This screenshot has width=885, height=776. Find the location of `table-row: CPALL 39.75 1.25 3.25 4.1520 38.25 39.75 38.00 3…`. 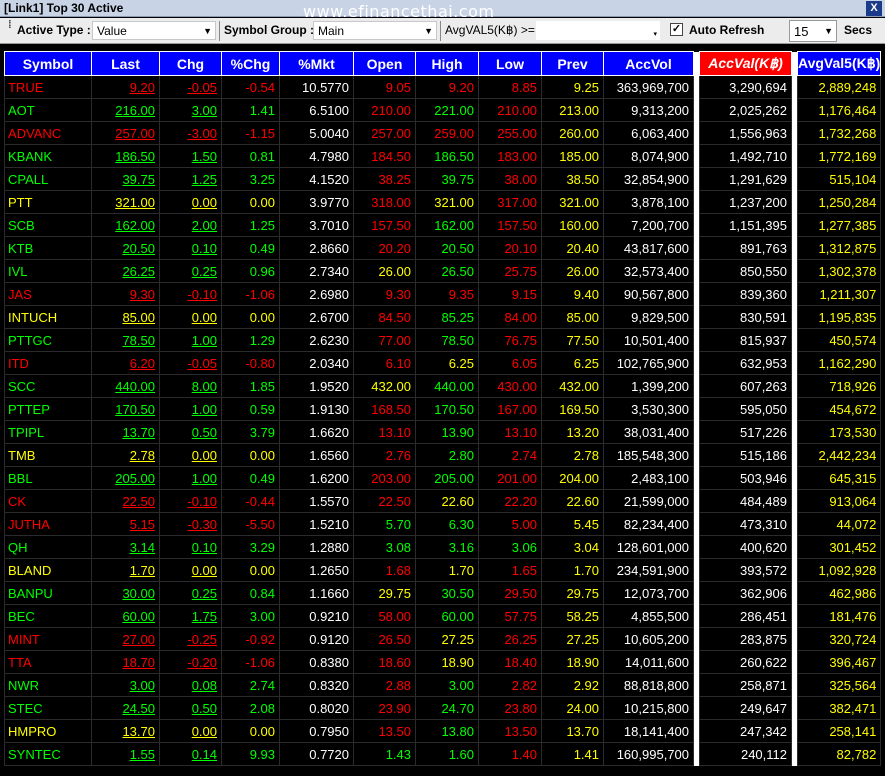

table-row: CPALL 39.75 1.25 3.25 4.1520 38.25 39.75 38.00 3… is located at coordinates (443, 179).